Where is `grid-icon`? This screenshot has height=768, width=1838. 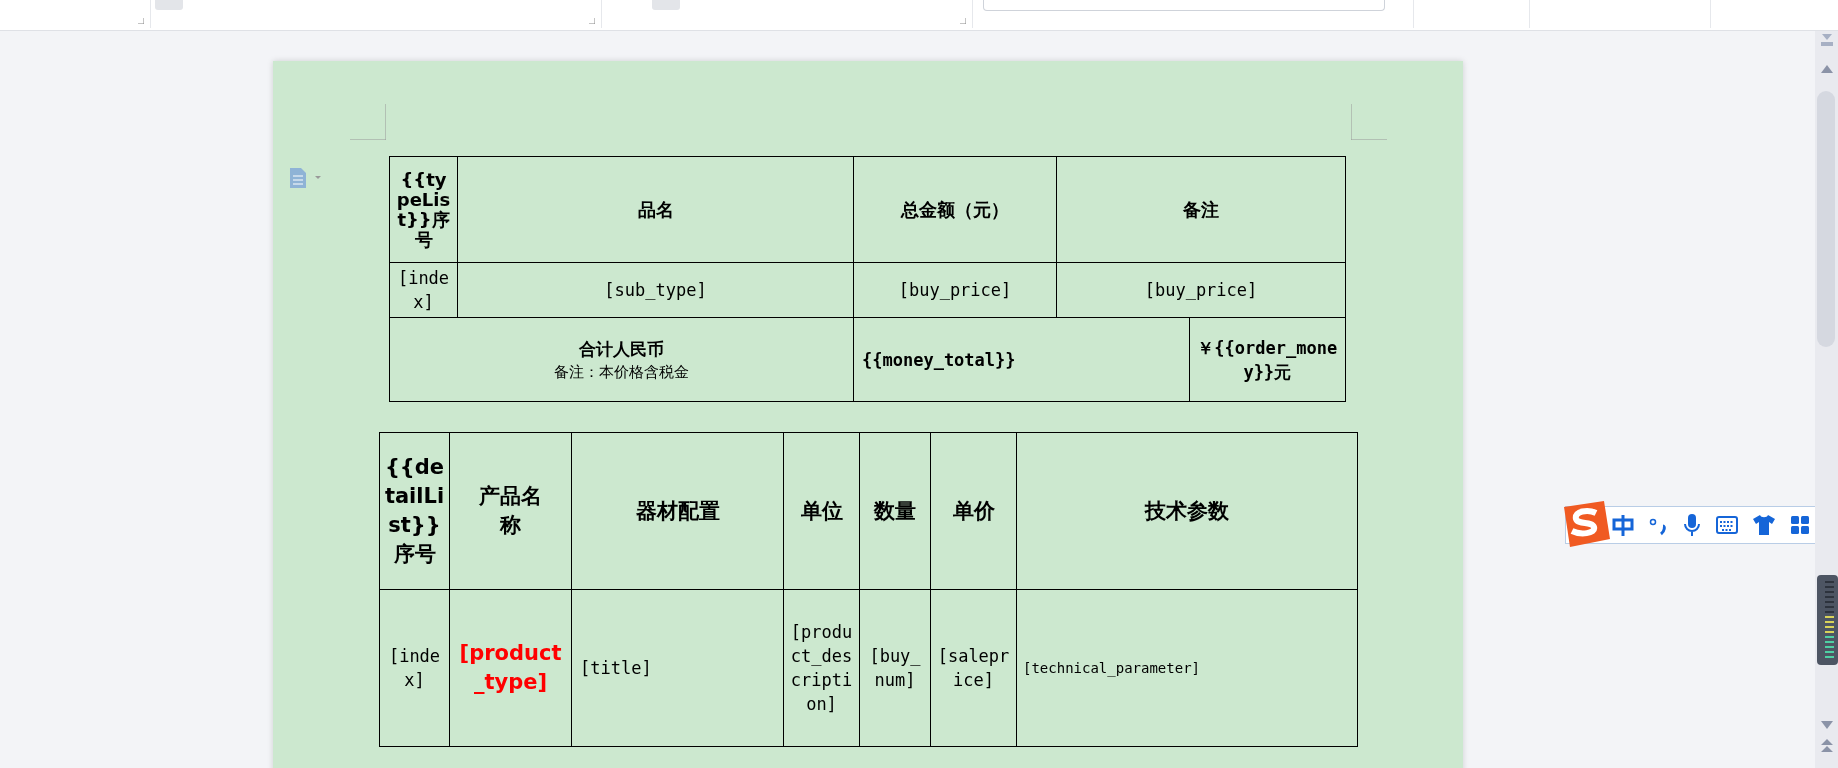
grid-icon is located at coordinates (1800, 525).